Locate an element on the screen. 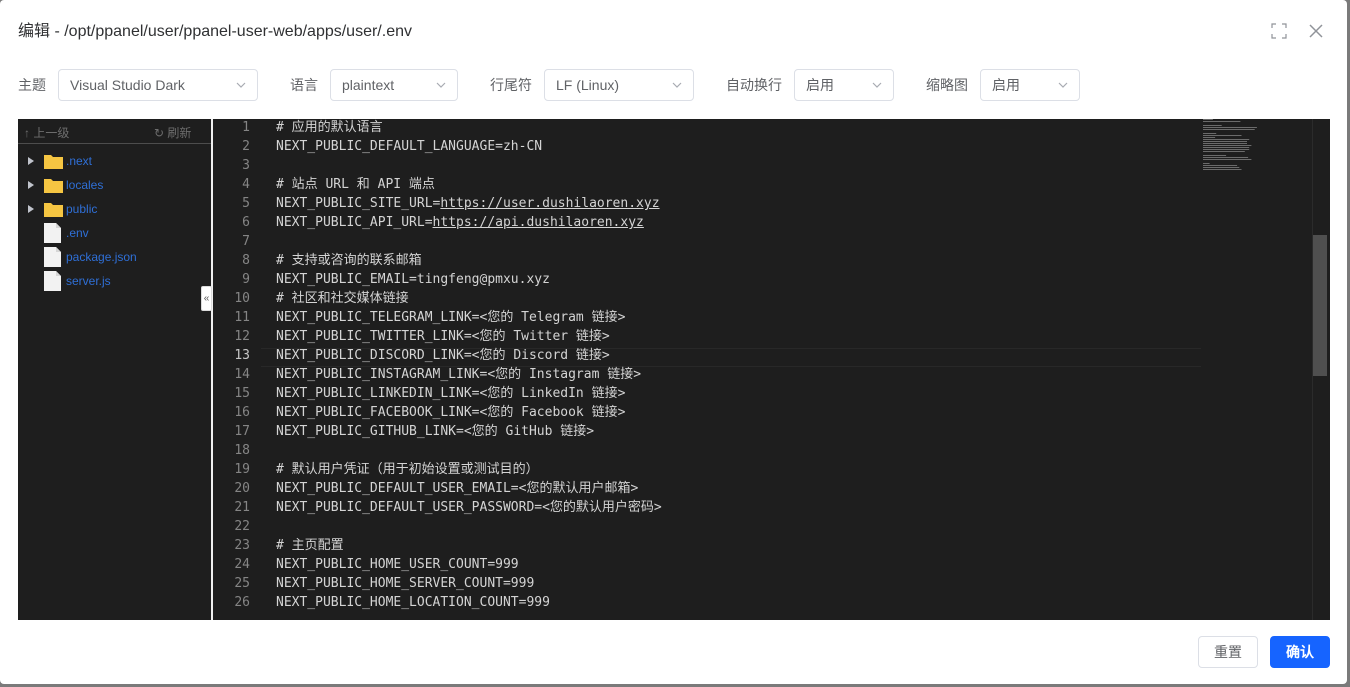 The height and width of the screenshot is (687, 1350). code-line: 22 is located at coordinates (713, 526).